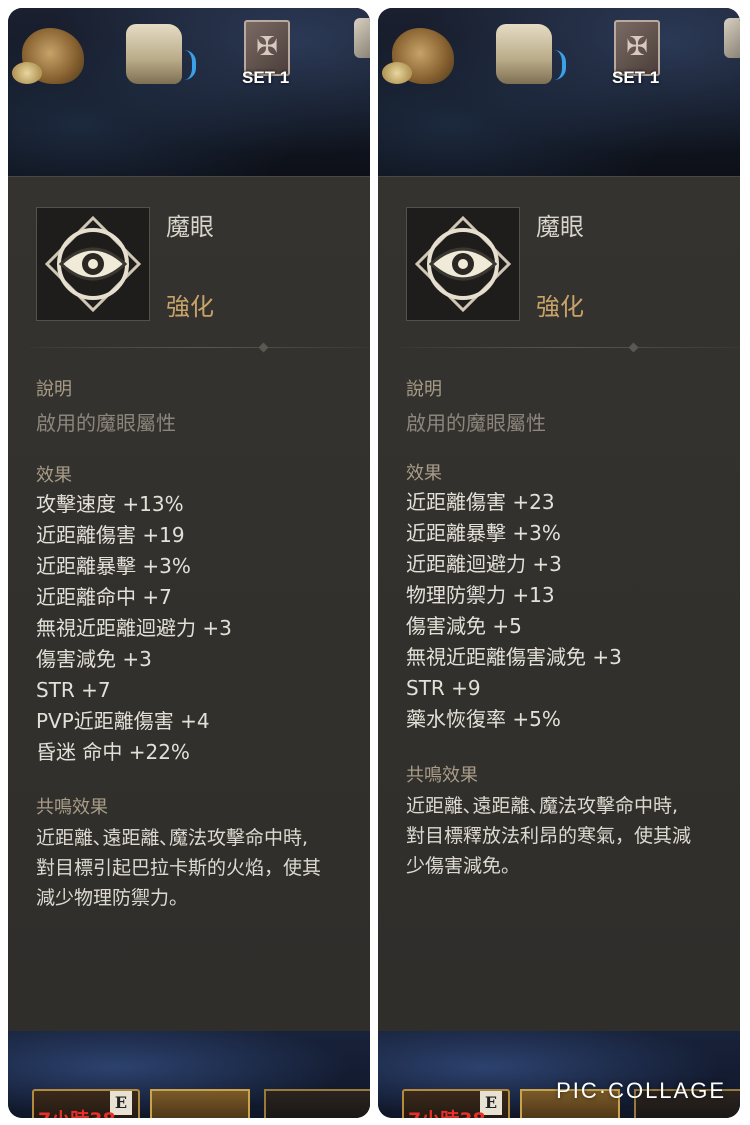  I want to click on effect-line: PVP近距離傷害 +4, so click(123, 721).